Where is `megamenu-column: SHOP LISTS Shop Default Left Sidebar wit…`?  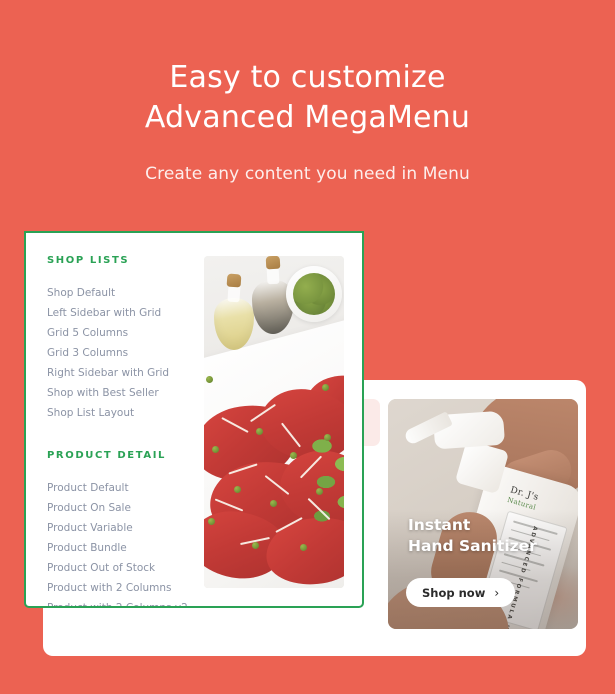 megamenu-column: SHOP LISTS Shop Default Left Sidebar wit… is located at coordinates (111, 419).